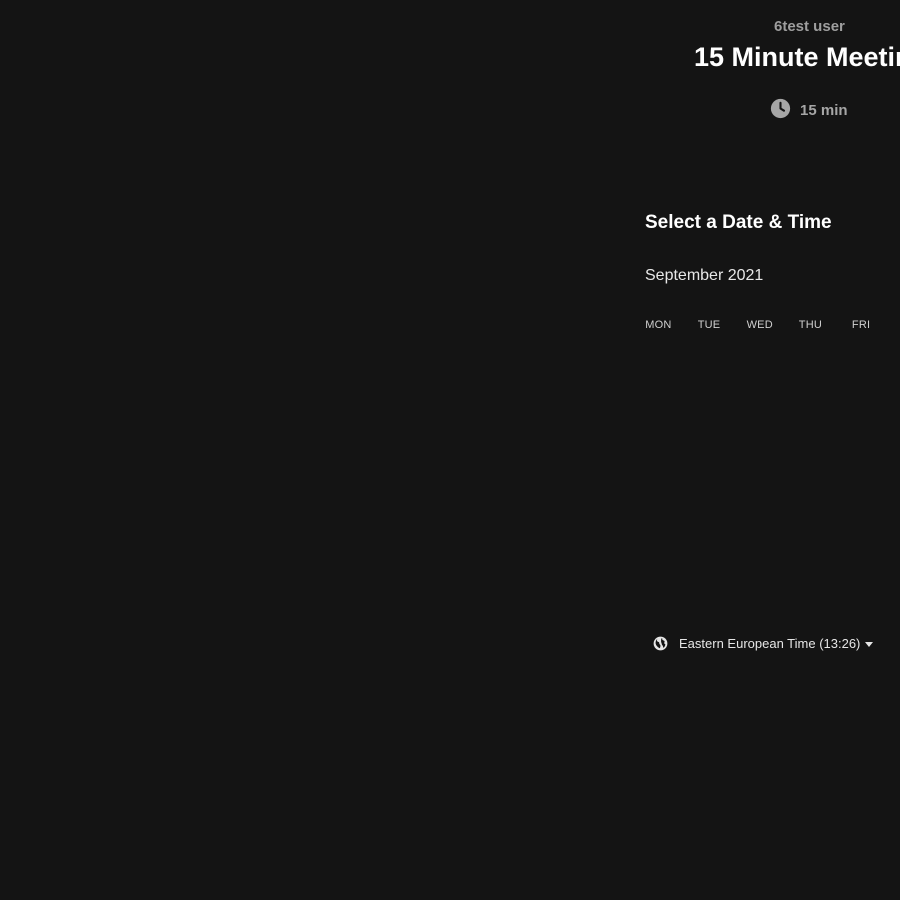  I want to click on duration-label: 15 min, so click(824, 110).